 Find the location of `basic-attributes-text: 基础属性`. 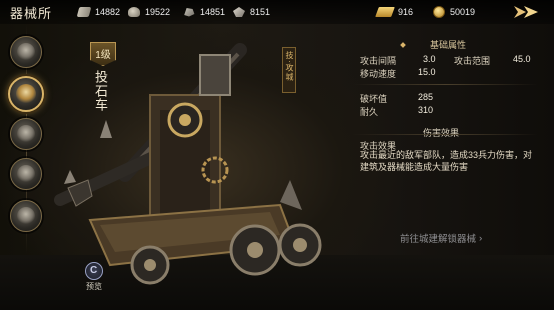

basic-attributes-text: 基础属性 is located at coordinates (447, 45).